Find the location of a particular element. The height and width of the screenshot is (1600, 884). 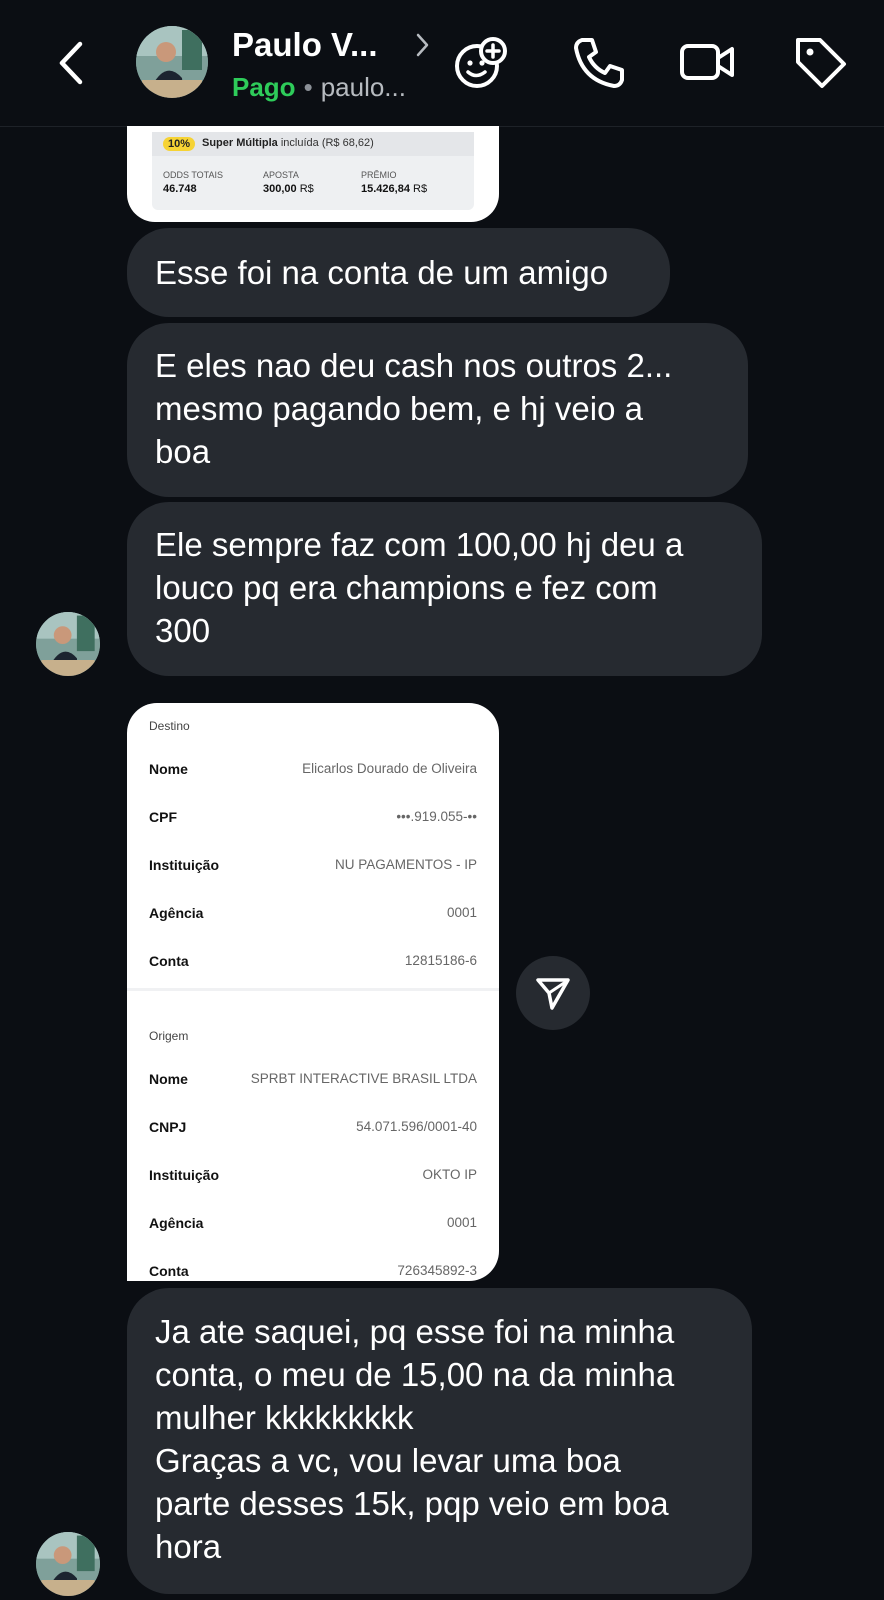

odds-label: ODDS TOTAIS is located at coordinates (193, 175).